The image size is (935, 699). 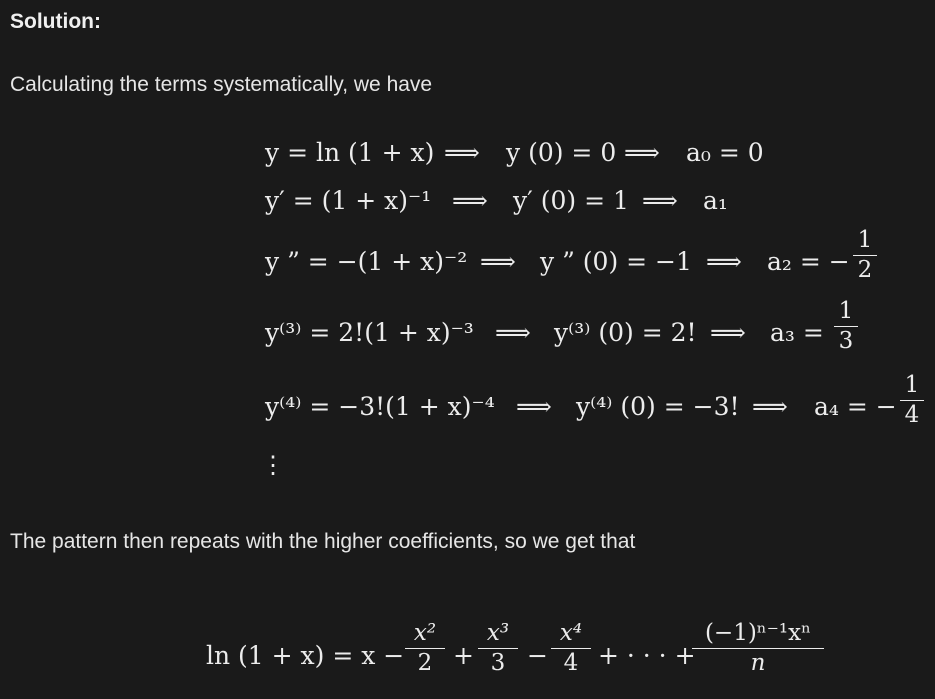 I want to click on row-1-implies-1: ⟹, so click(x=462, y=152).